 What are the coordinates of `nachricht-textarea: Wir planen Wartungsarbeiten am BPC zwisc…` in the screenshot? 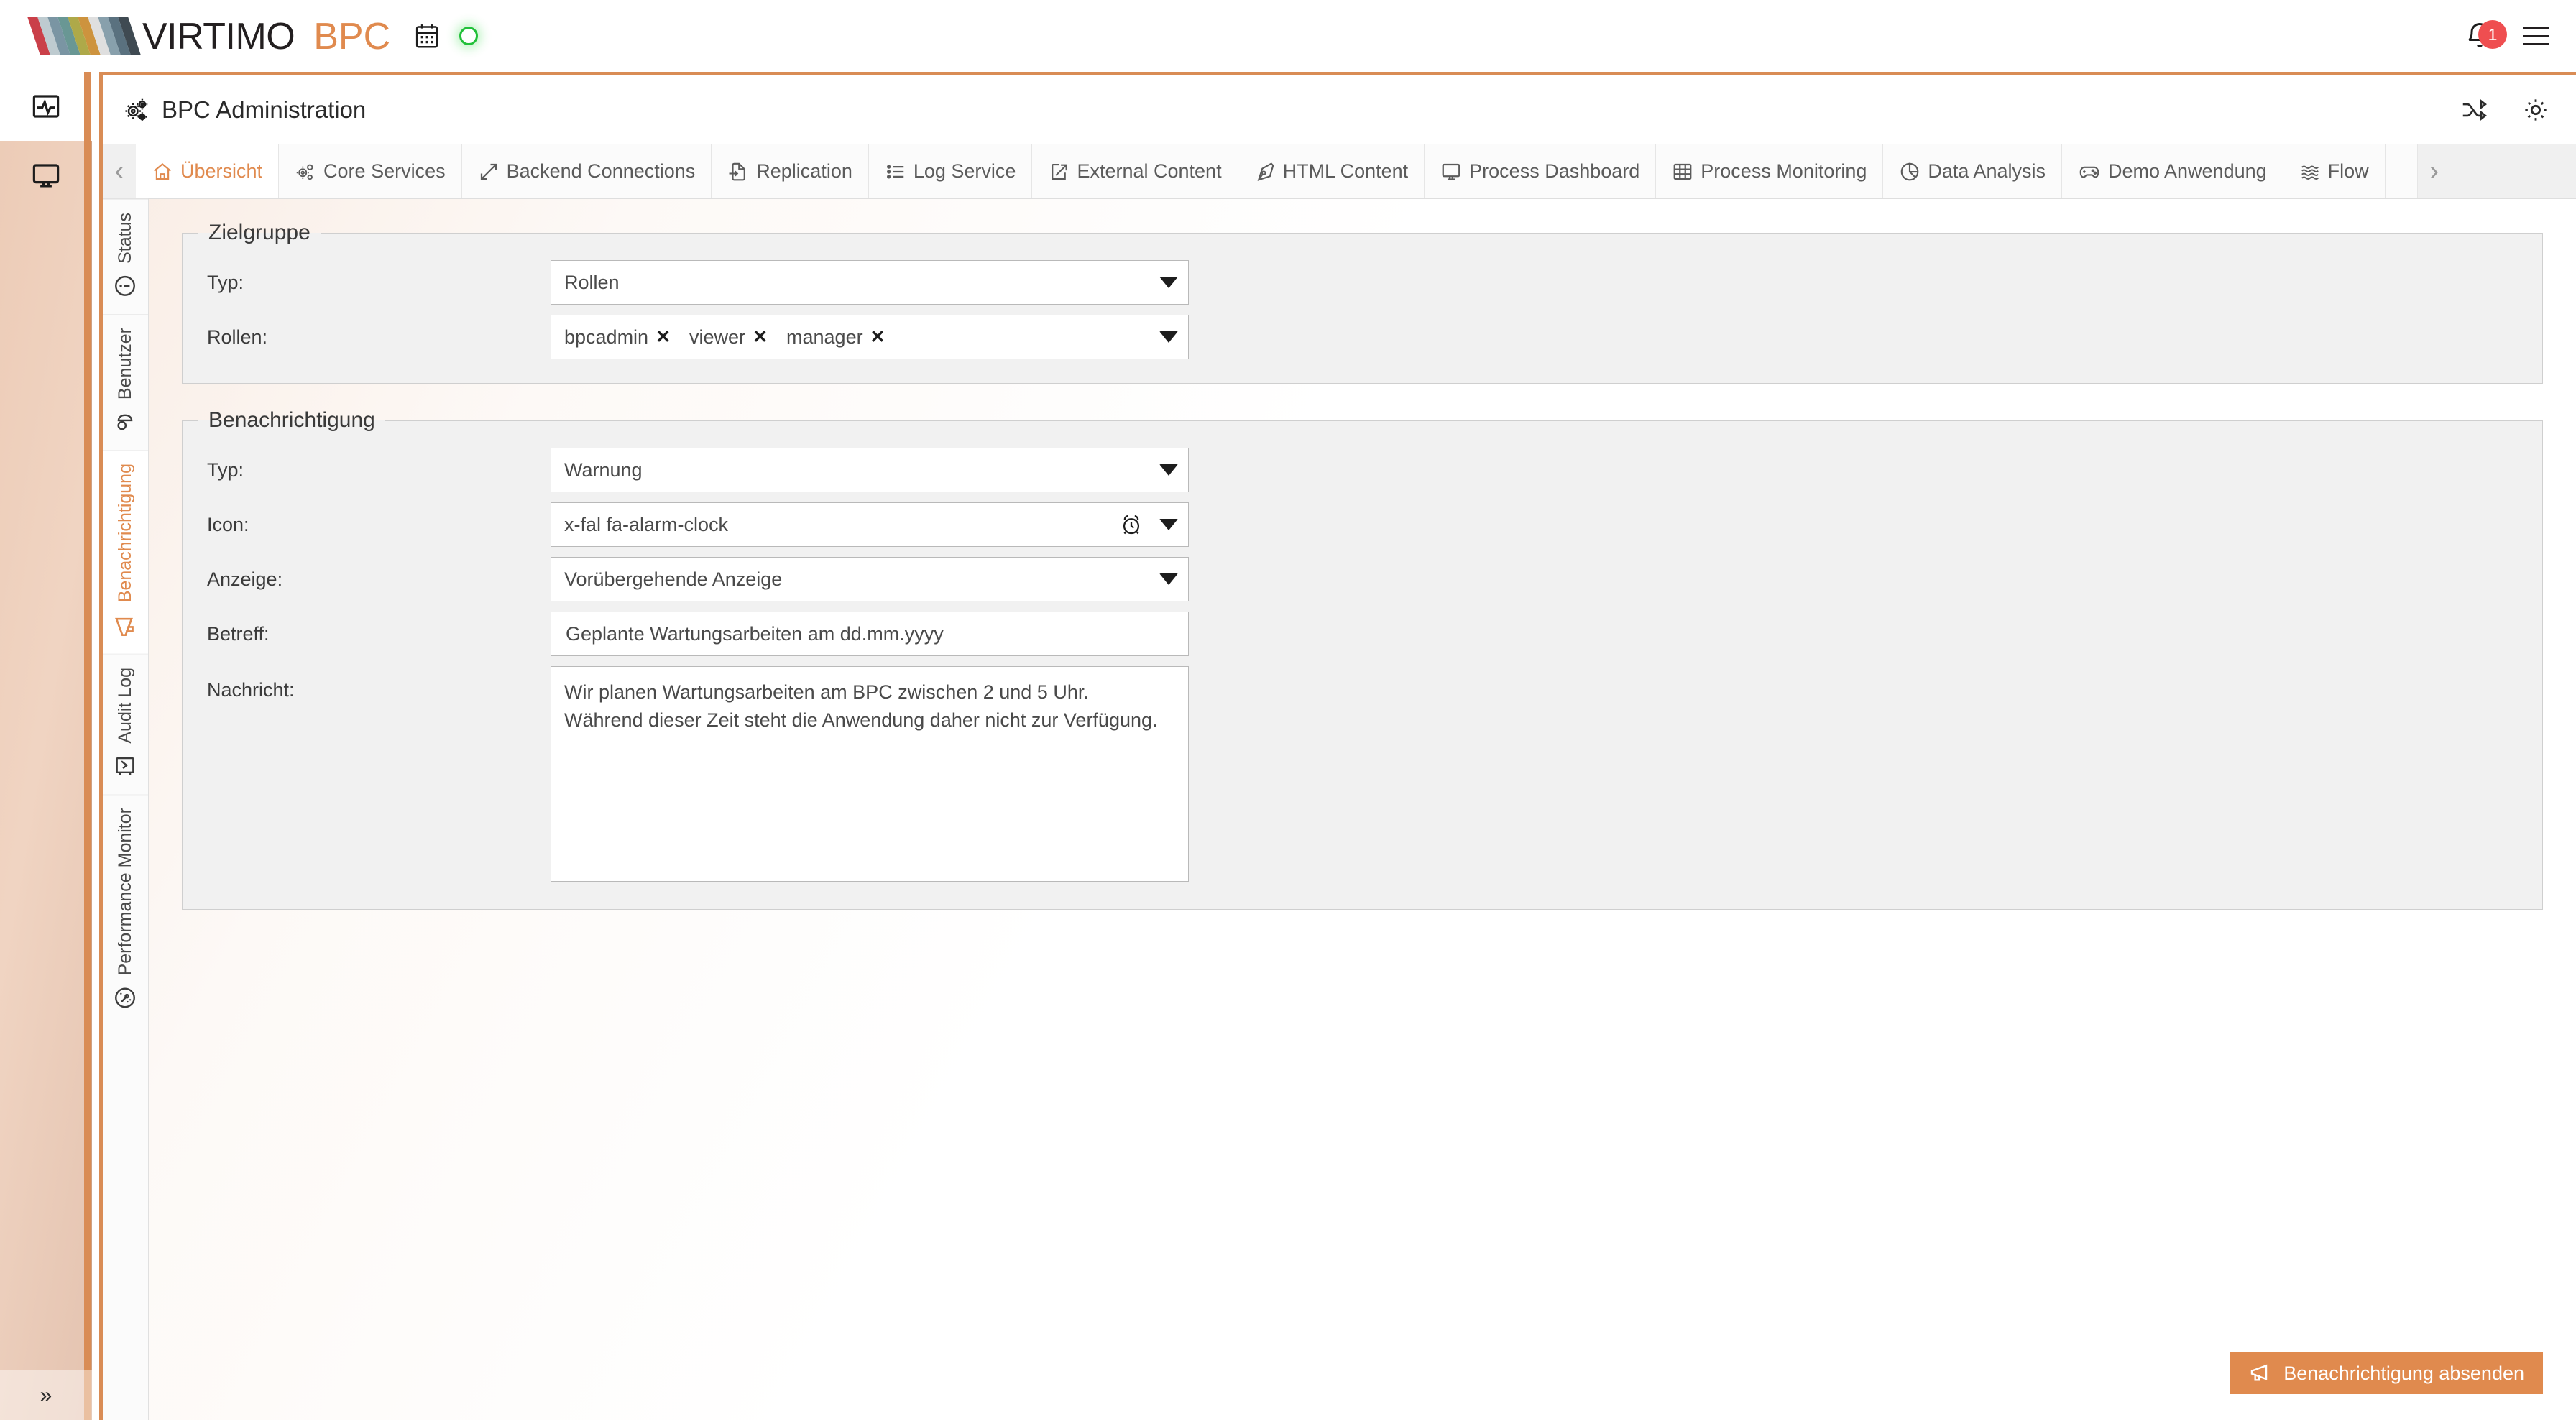 It's located at (870, 774).